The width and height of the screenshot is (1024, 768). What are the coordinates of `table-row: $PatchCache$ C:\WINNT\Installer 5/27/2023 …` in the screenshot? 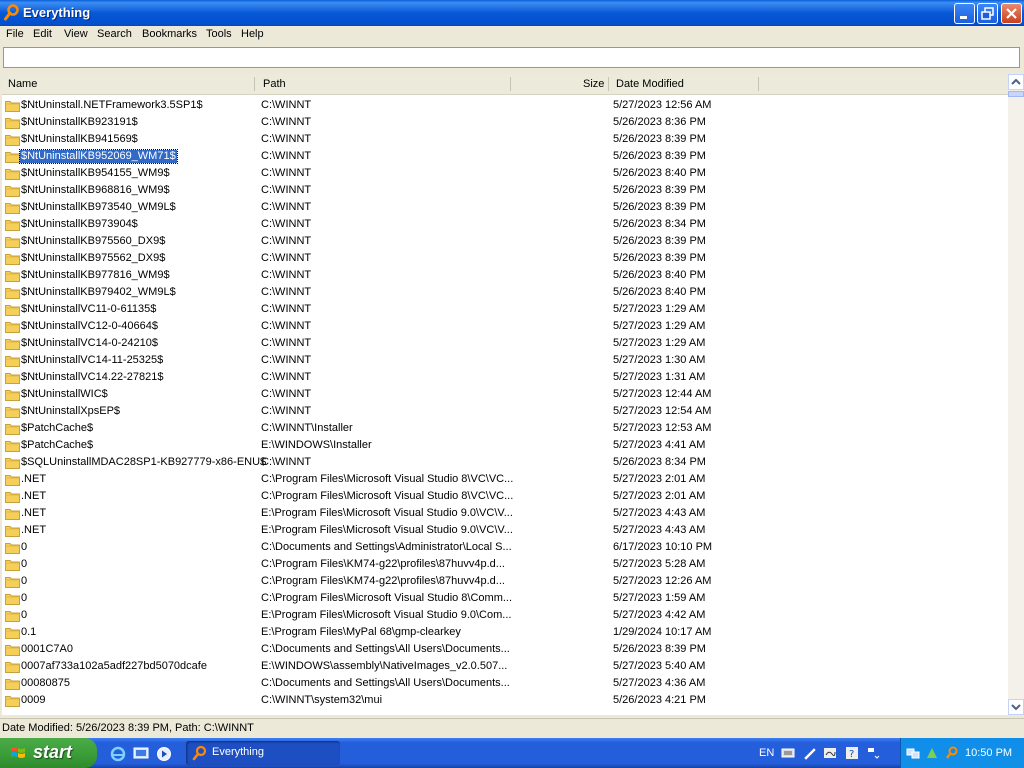 It's located at (505, 428).